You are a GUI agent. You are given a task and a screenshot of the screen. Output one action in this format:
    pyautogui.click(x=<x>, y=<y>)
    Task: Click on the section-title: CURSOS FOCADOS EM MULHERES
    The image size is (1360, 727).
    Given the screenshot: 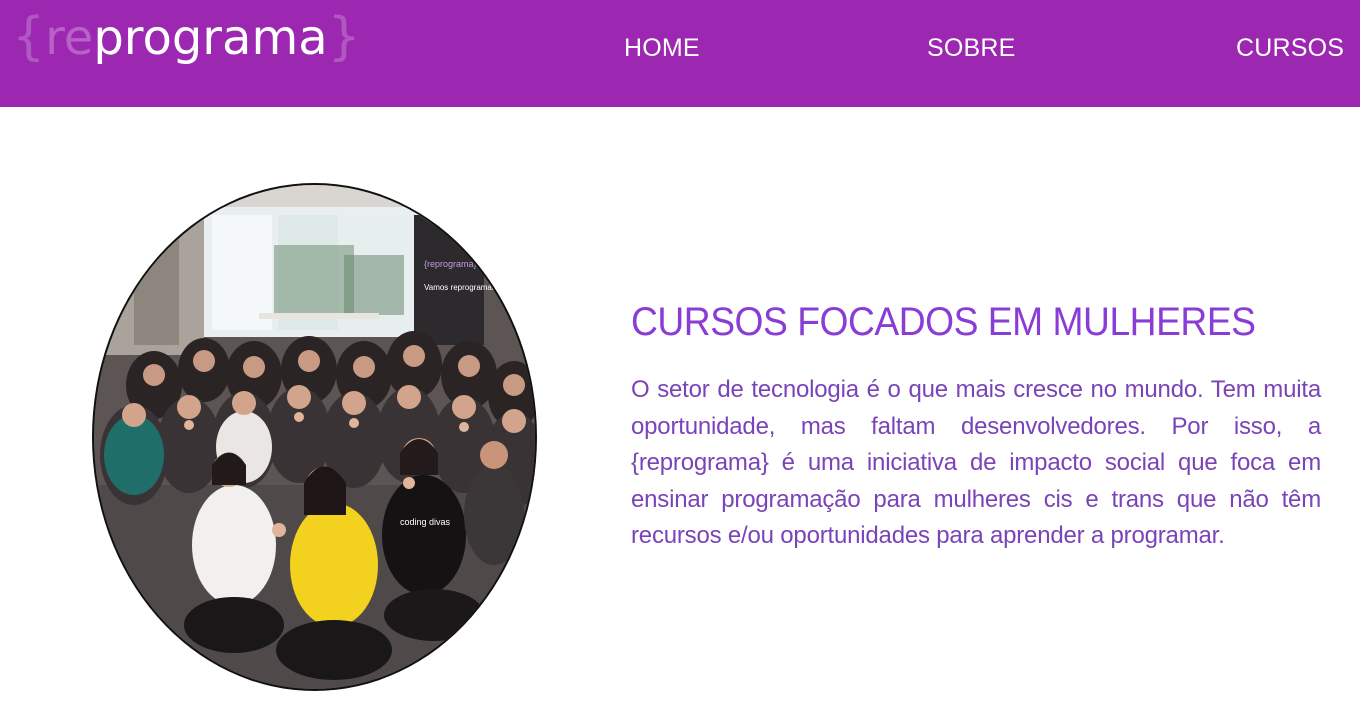 What is the action you would take?
    pyautogui.click(x=943, y=322)
    